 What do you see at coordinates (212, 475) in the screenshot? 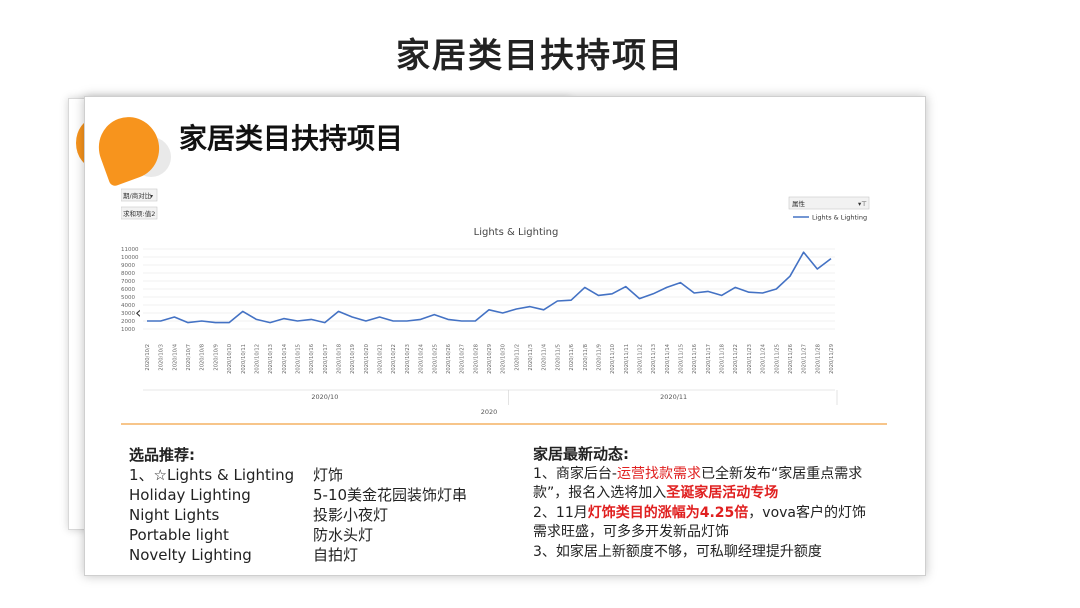
I see `product-en: 1、☆Lights & Lighting` at bounding box center [212, 475].